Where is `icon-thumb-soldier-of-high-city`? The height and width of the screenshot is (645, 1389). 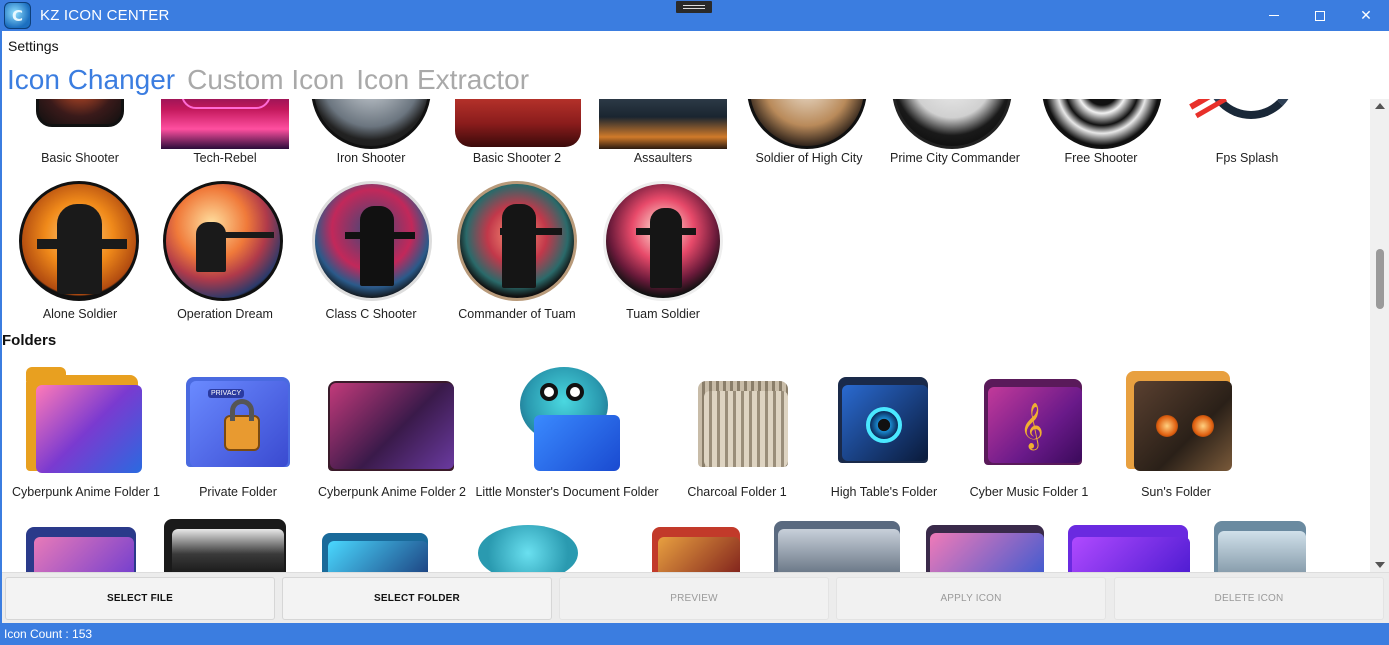 icon-thumb-soldier-of-high-city is located at coordinates (807, 124).